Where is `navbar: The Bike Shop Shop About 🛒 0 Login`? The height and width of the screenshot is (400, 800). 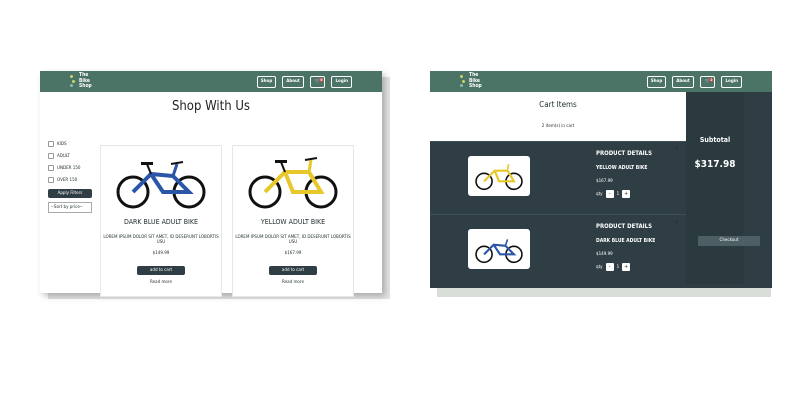 navbar: The Bike Shop Shop About 🛒 0 Login is located at coordinates (211, 81).